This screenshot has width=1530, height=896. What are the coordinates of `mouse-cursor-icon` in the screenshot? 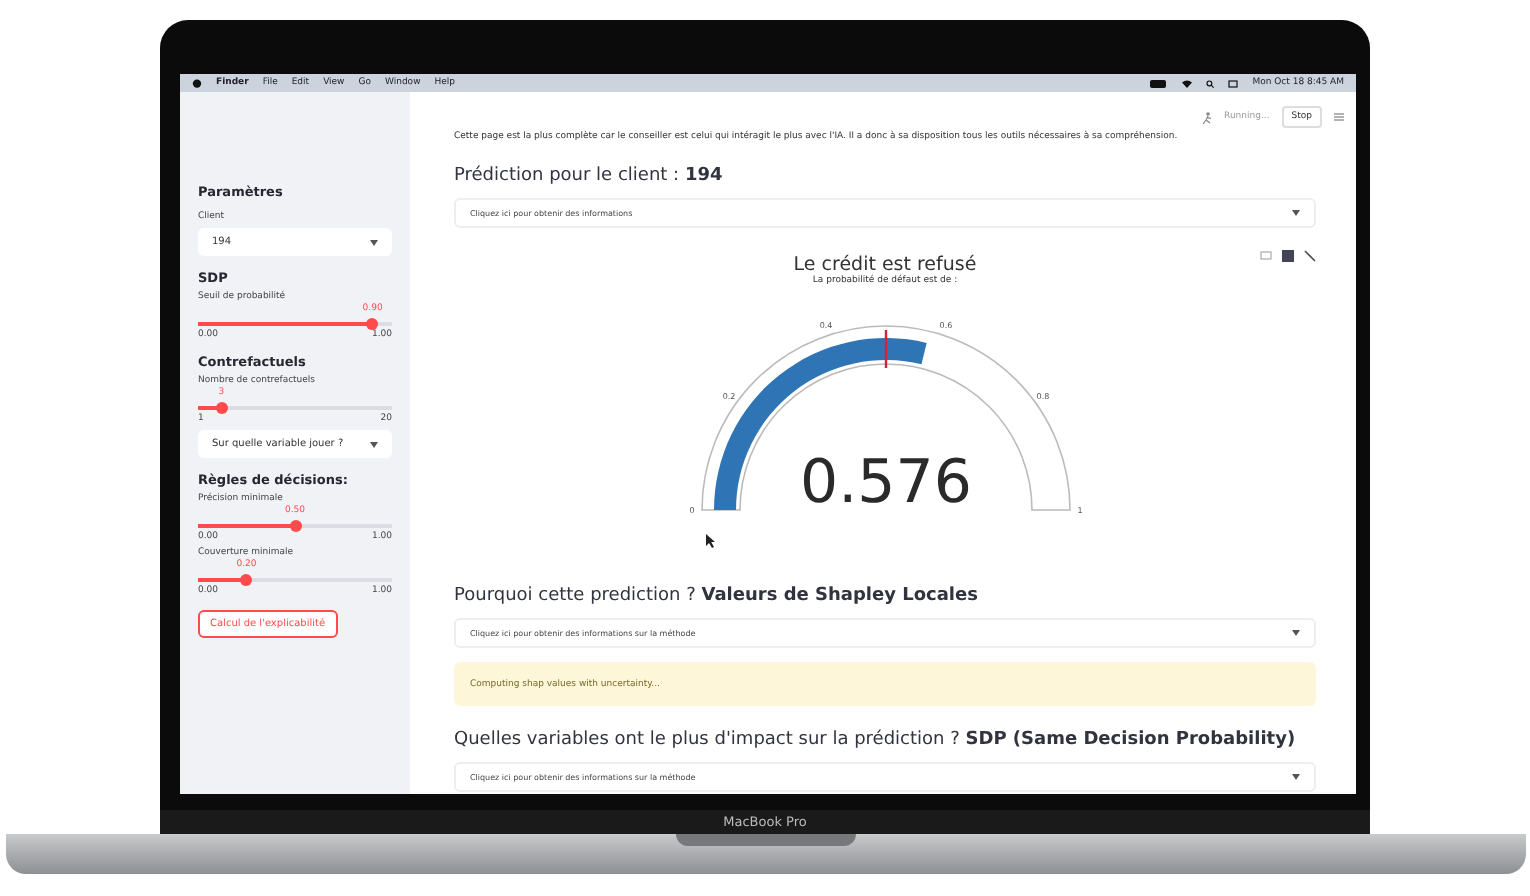 It's located at (711, 541).